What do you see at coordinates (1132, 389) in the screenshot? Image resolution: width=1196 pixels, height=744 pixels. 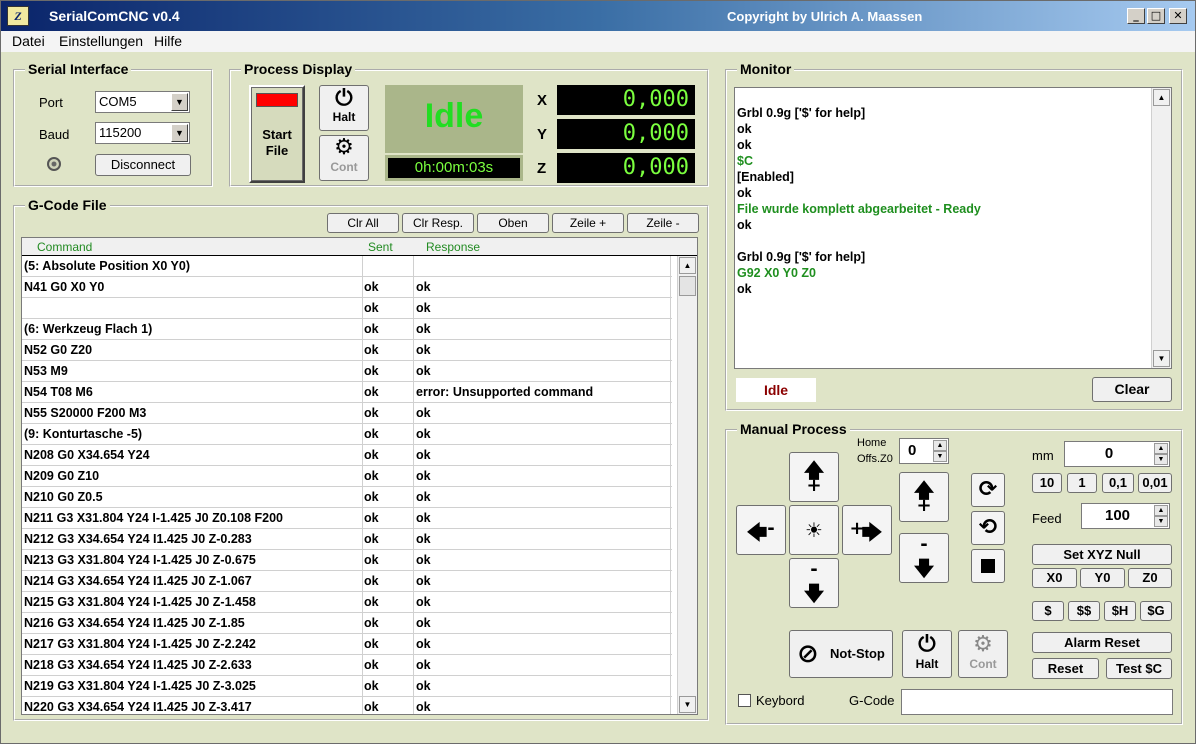 I see `clear-button: Clear` at bounding box center [1132, 389].